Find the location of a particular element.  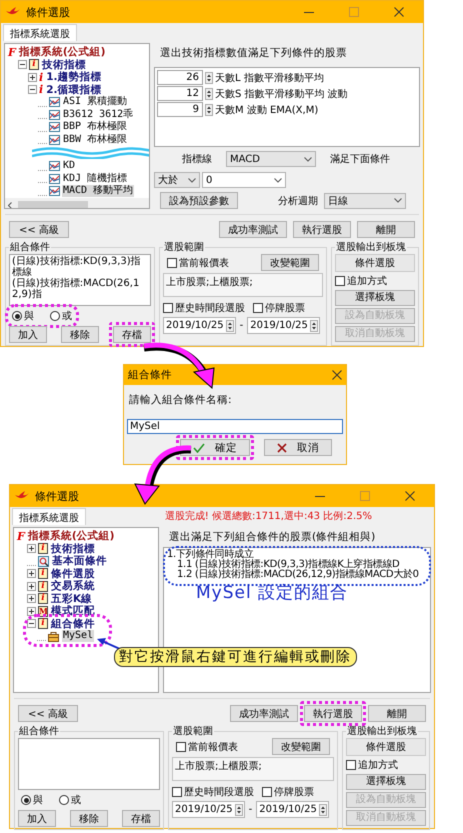

field-label: 指標線 is located at coordinates (197, 159).